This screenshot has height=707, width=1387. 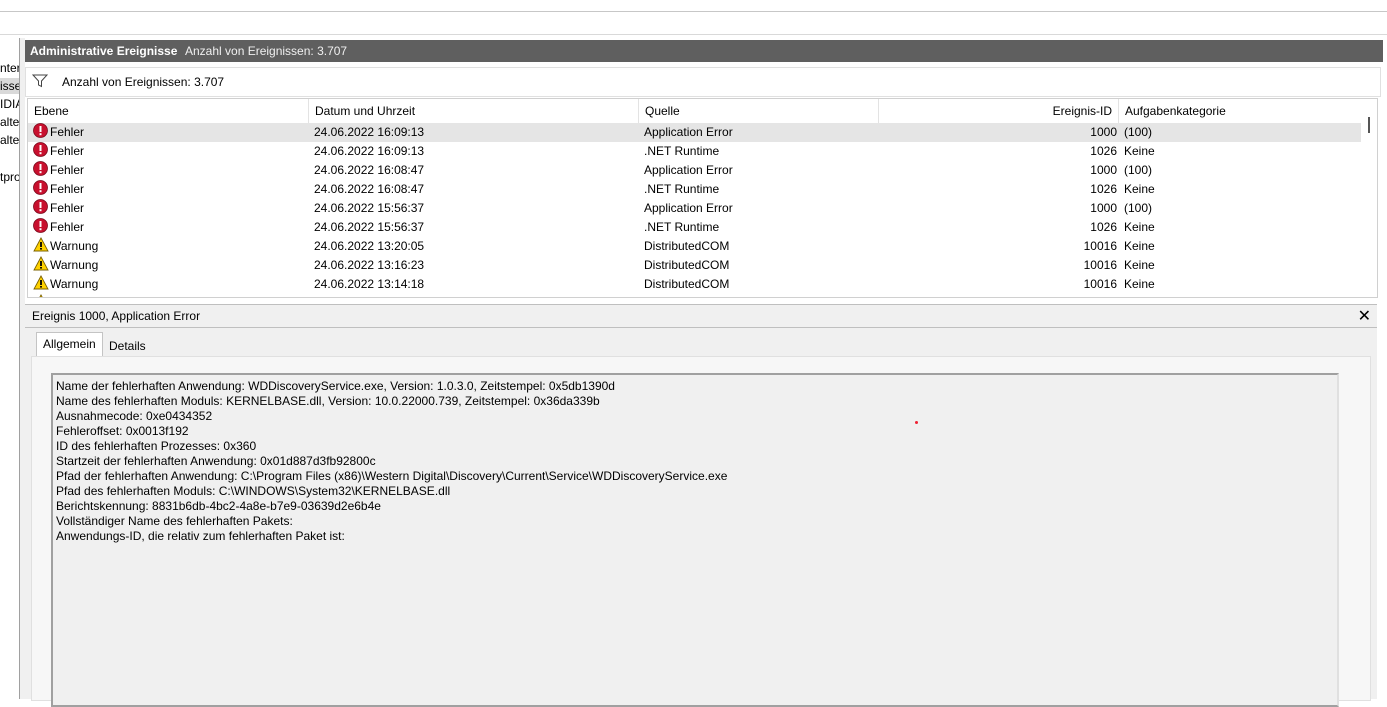 I want to click on tab-general: Allgemein, so click(x=69, y=344).